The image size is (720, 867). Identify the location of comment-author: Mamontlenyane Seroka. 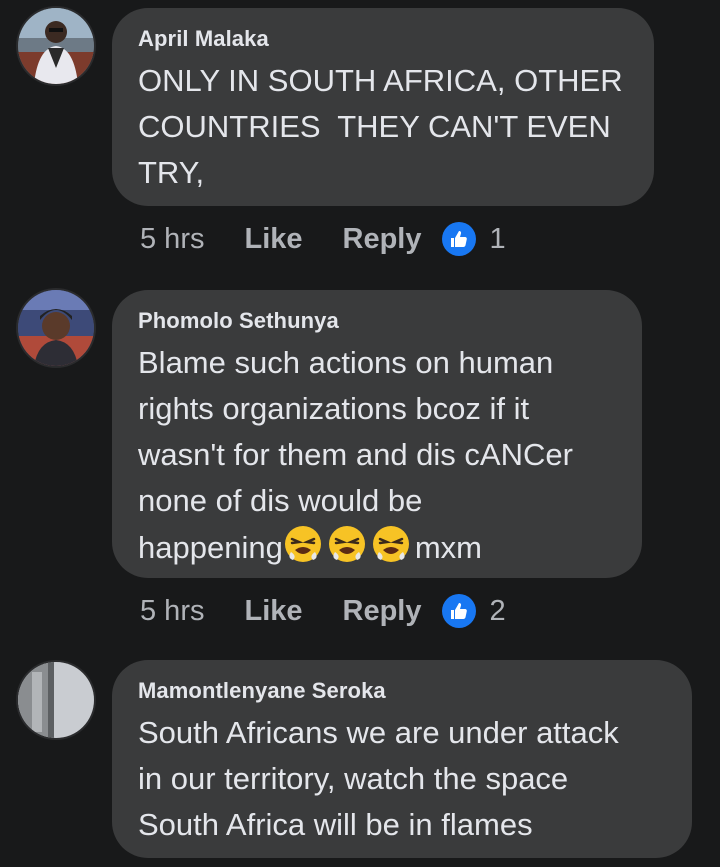
(402, 691).